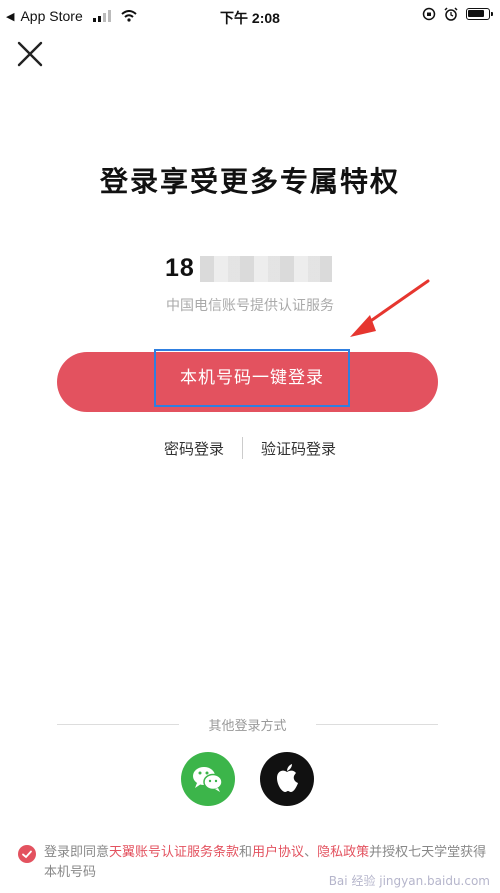 This screenshot has height=893, width=500. Describe the element at coordinates (298, 448) in the screenshot. I see `code-login-link: 验证码登录` at that location.